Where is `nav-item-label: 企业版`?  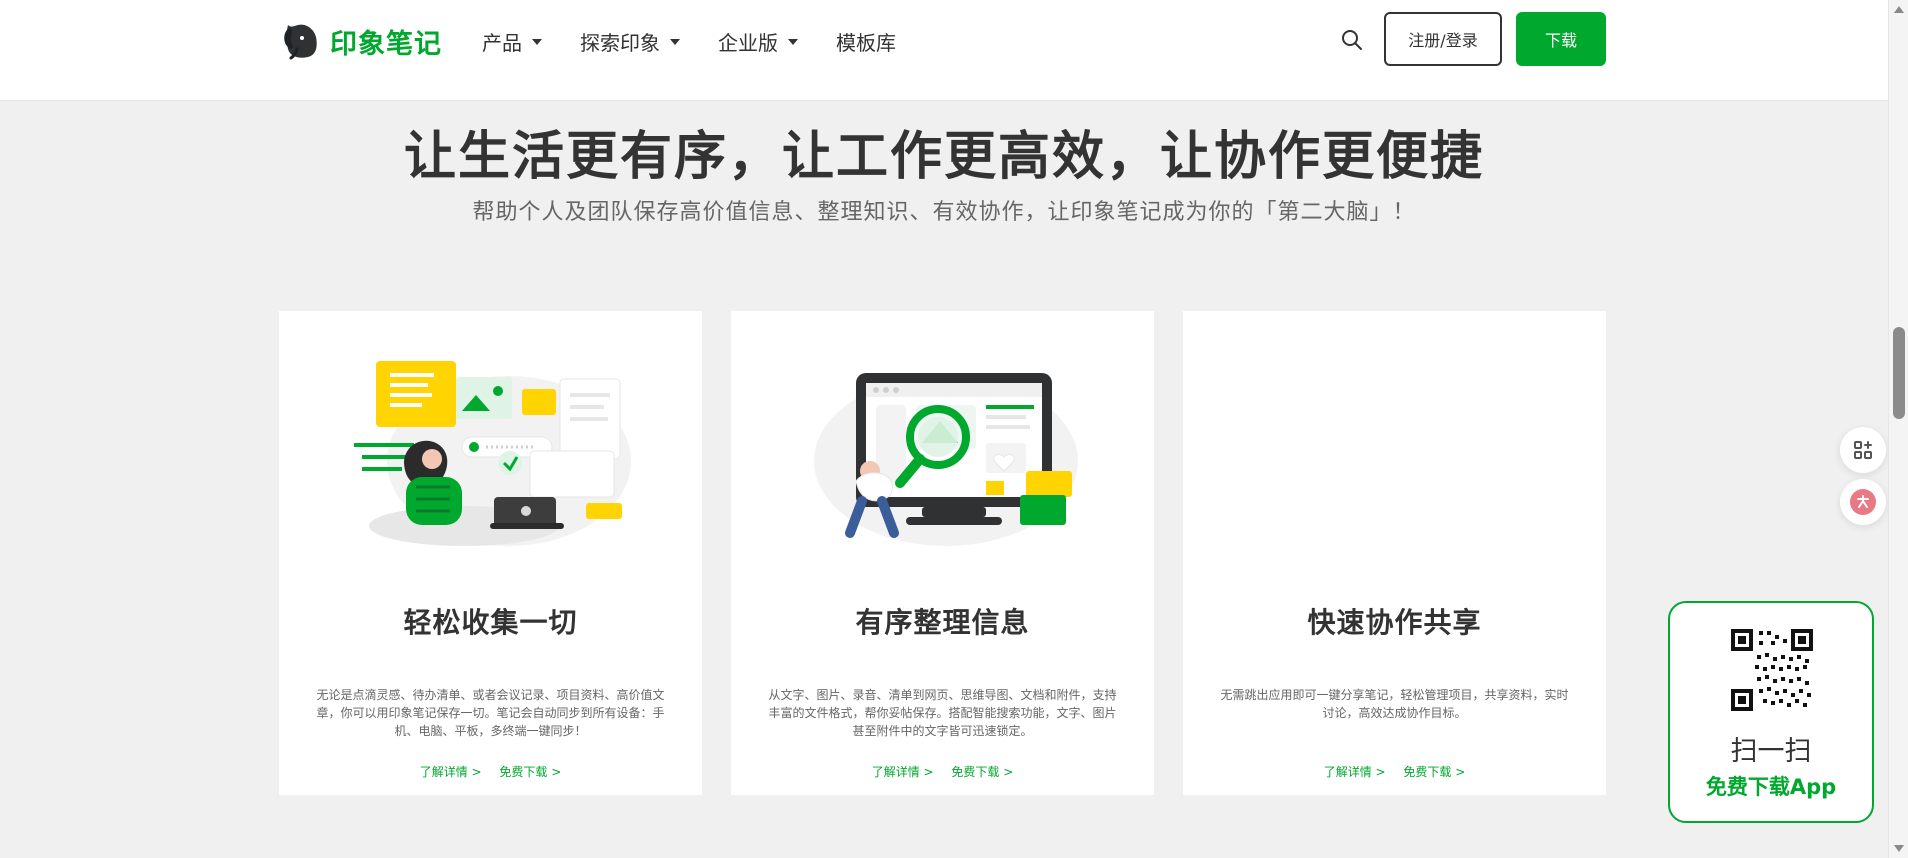 nav-item-label: 企业版 is located at coordinates (748, 42).